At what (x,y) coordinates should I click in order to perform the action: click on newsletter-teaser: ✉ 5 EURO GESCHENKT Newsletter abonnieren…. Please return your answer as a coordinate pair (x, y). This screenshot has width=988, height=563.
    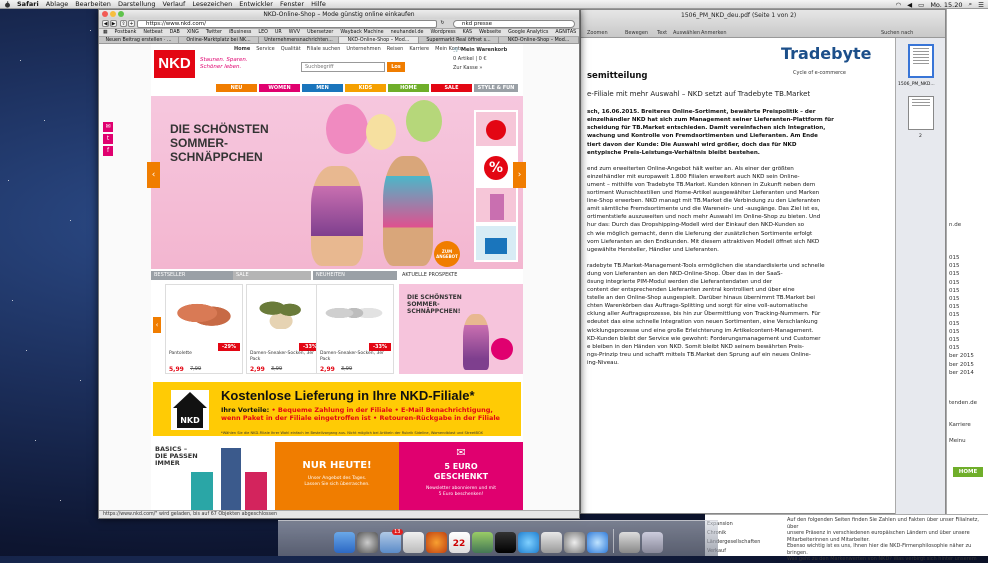
    Looking at the image, I should click on (461, 477).